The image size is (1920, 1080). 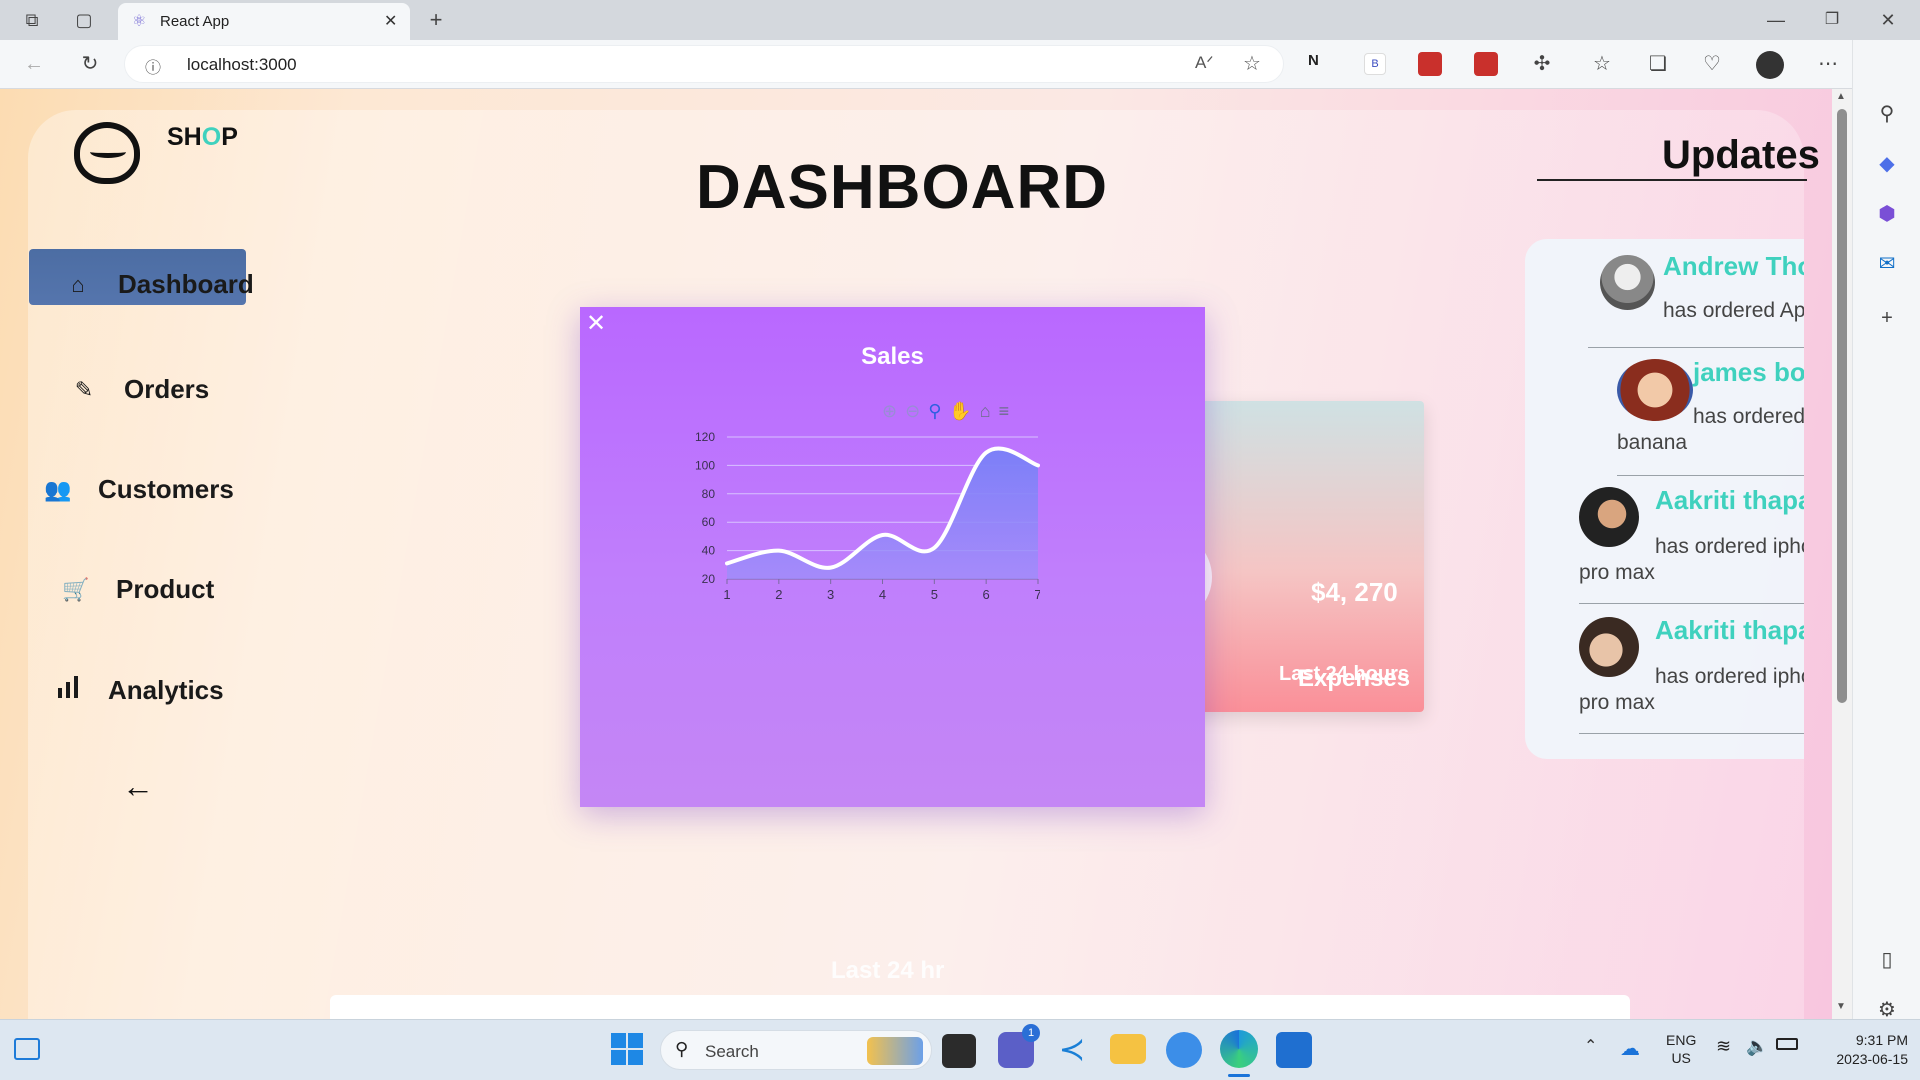 What do you see at coordinates (186, 284) in the screenshot?
I see `sidebar-item-label: Dashboard` at bounding box center [186, 284].